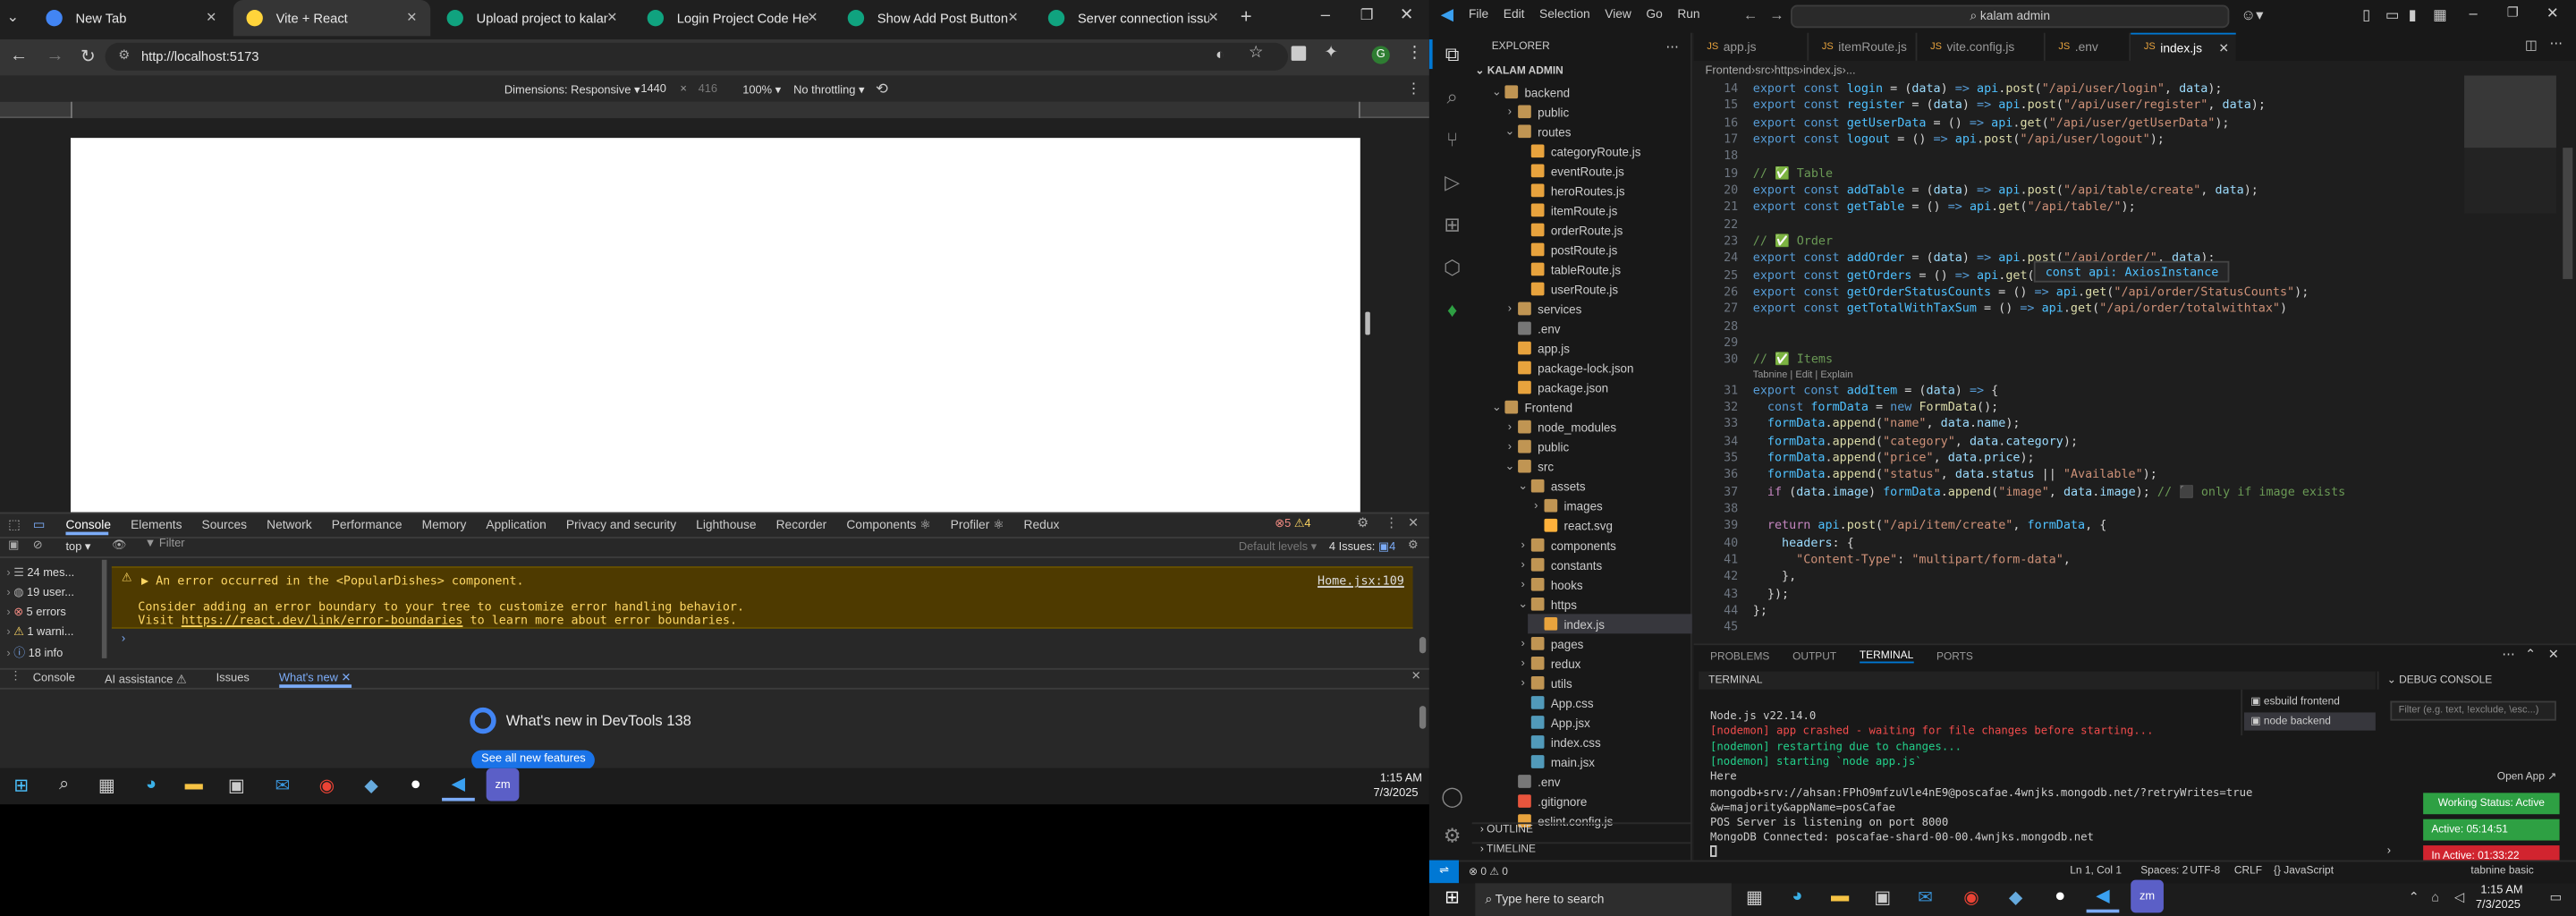 This screenshot has height=916, width=2576. What do you see at coordinates (761, 90) in the screenshot?
I see `zoom-dropdown: 100% ▾` at bounding box center [761, 90].